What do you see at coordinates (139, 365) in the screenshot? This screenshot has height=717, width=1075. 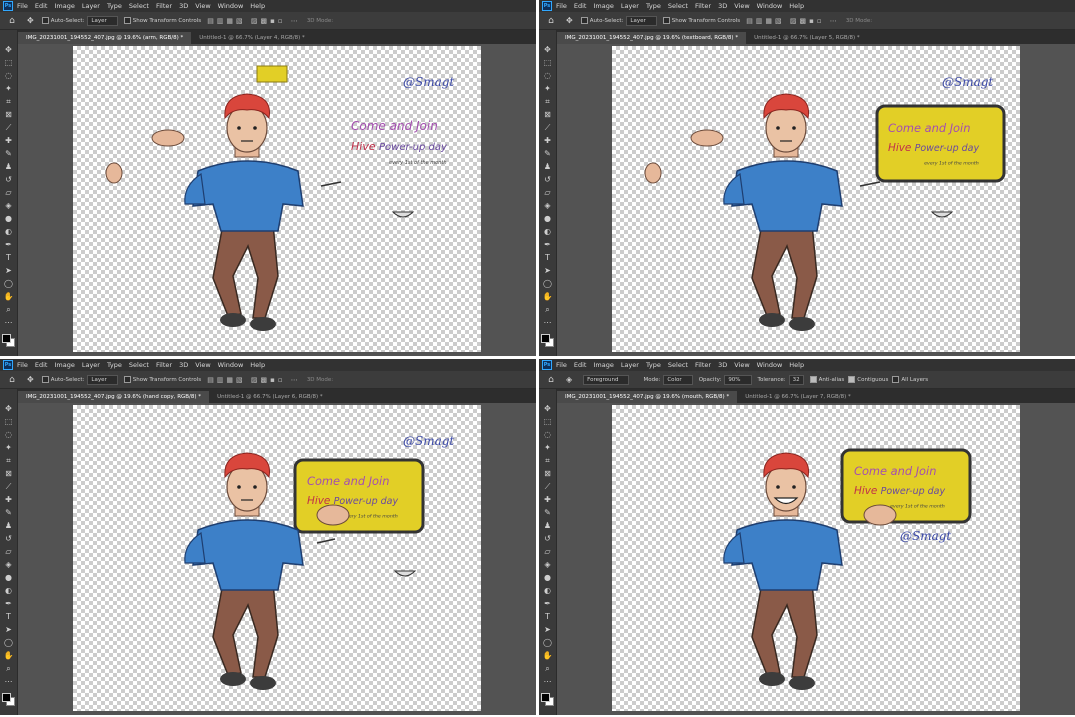 I see `menu-select: Select` at bounding box center [139, 365].